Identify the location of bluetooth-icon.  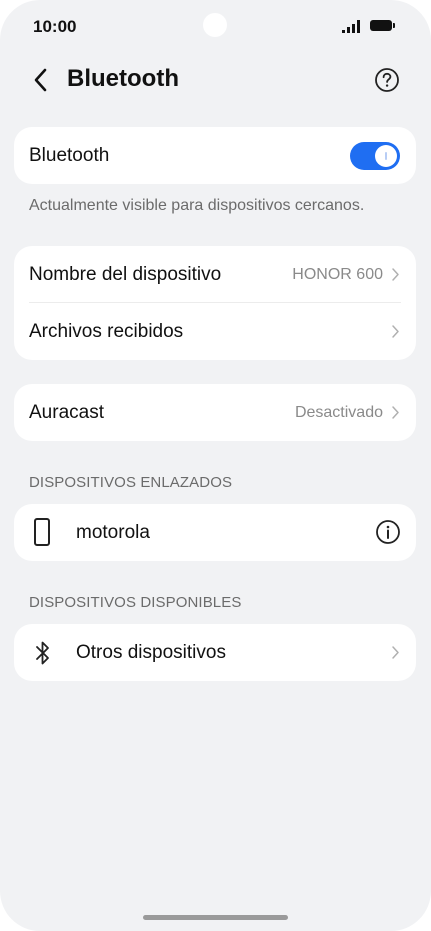
(42, 653).